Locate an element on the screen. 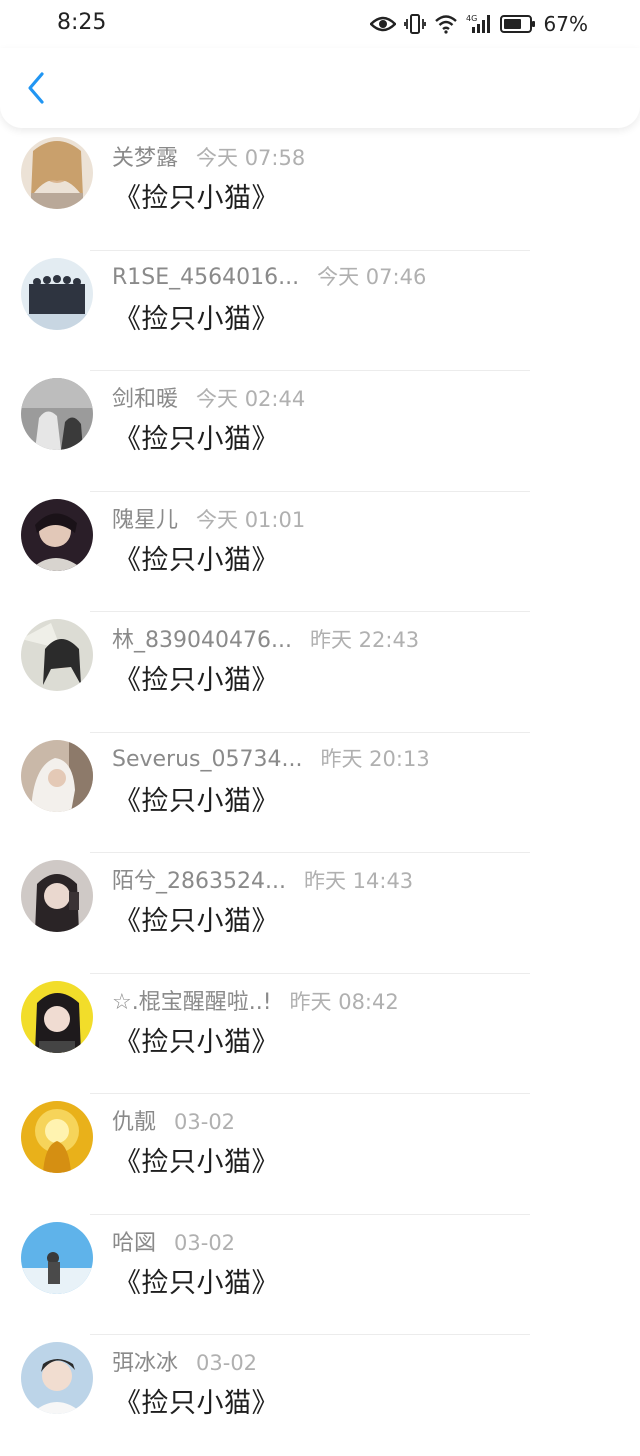 The image size is (640, 1456). message-row: 仇靓 03-02 《捡只小猫》 is located at coordinates (320, 1154).